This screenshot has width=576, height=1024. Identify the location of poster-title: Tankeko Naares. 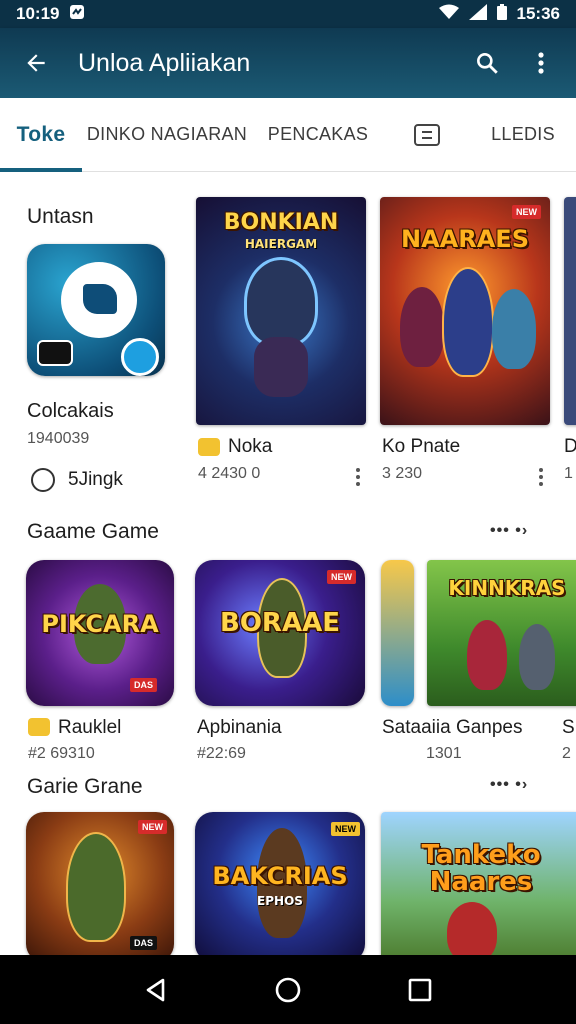
(481, 869).